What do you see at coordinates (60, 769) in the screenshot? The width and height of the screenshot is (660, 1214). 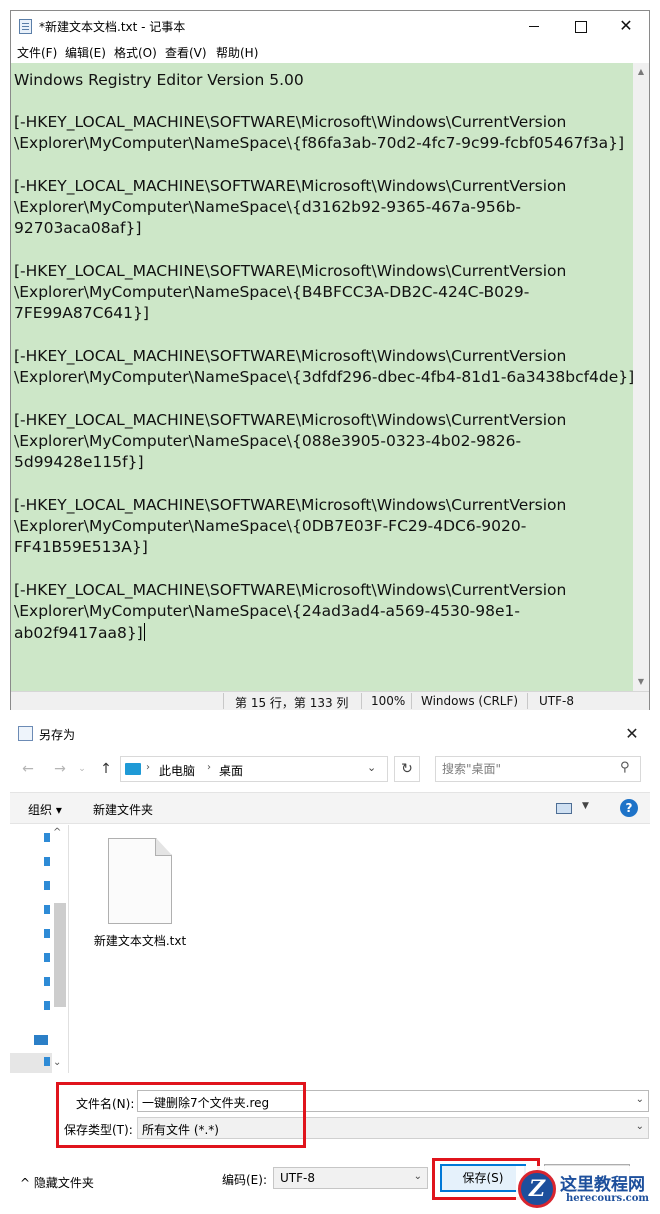 I see `forward-arrow-icon: →` at bounding box center [60, 769].